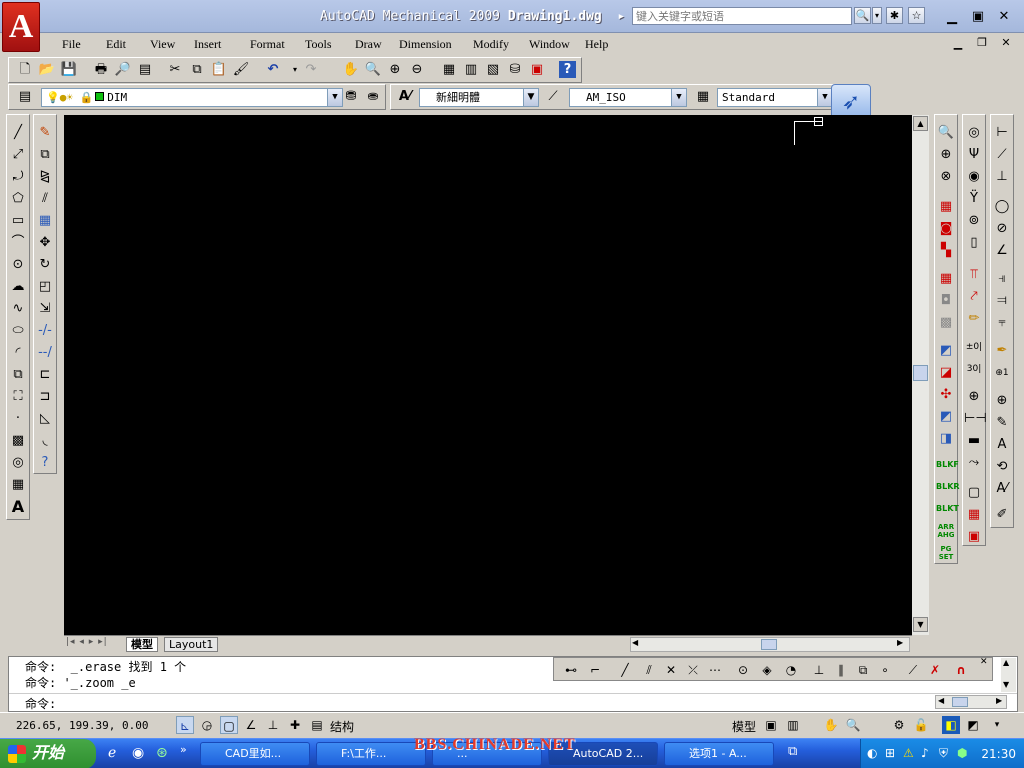  What do you see at coordinates (267, 44) in the screenshot?
I see `menu-format: Format` at bounding box center [267, 44].